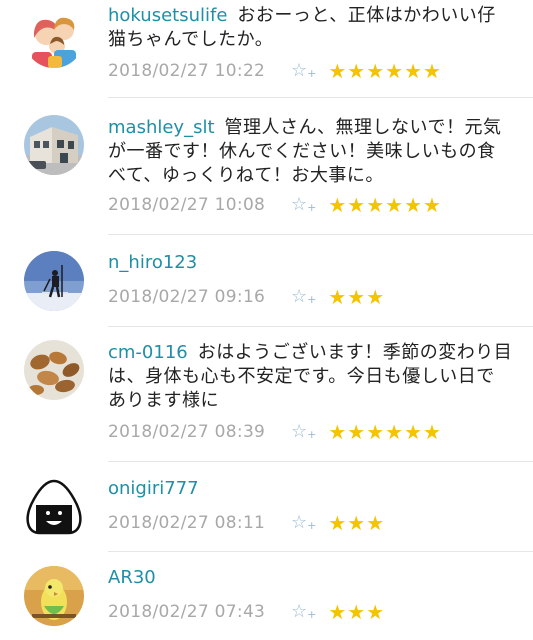 The width and height of the screenshot is (533, 640). What do you see at coordinates (310, 263) in the screenshot?
I see `comment-text-block: n_hiro123` at bounding box center [310, 263].